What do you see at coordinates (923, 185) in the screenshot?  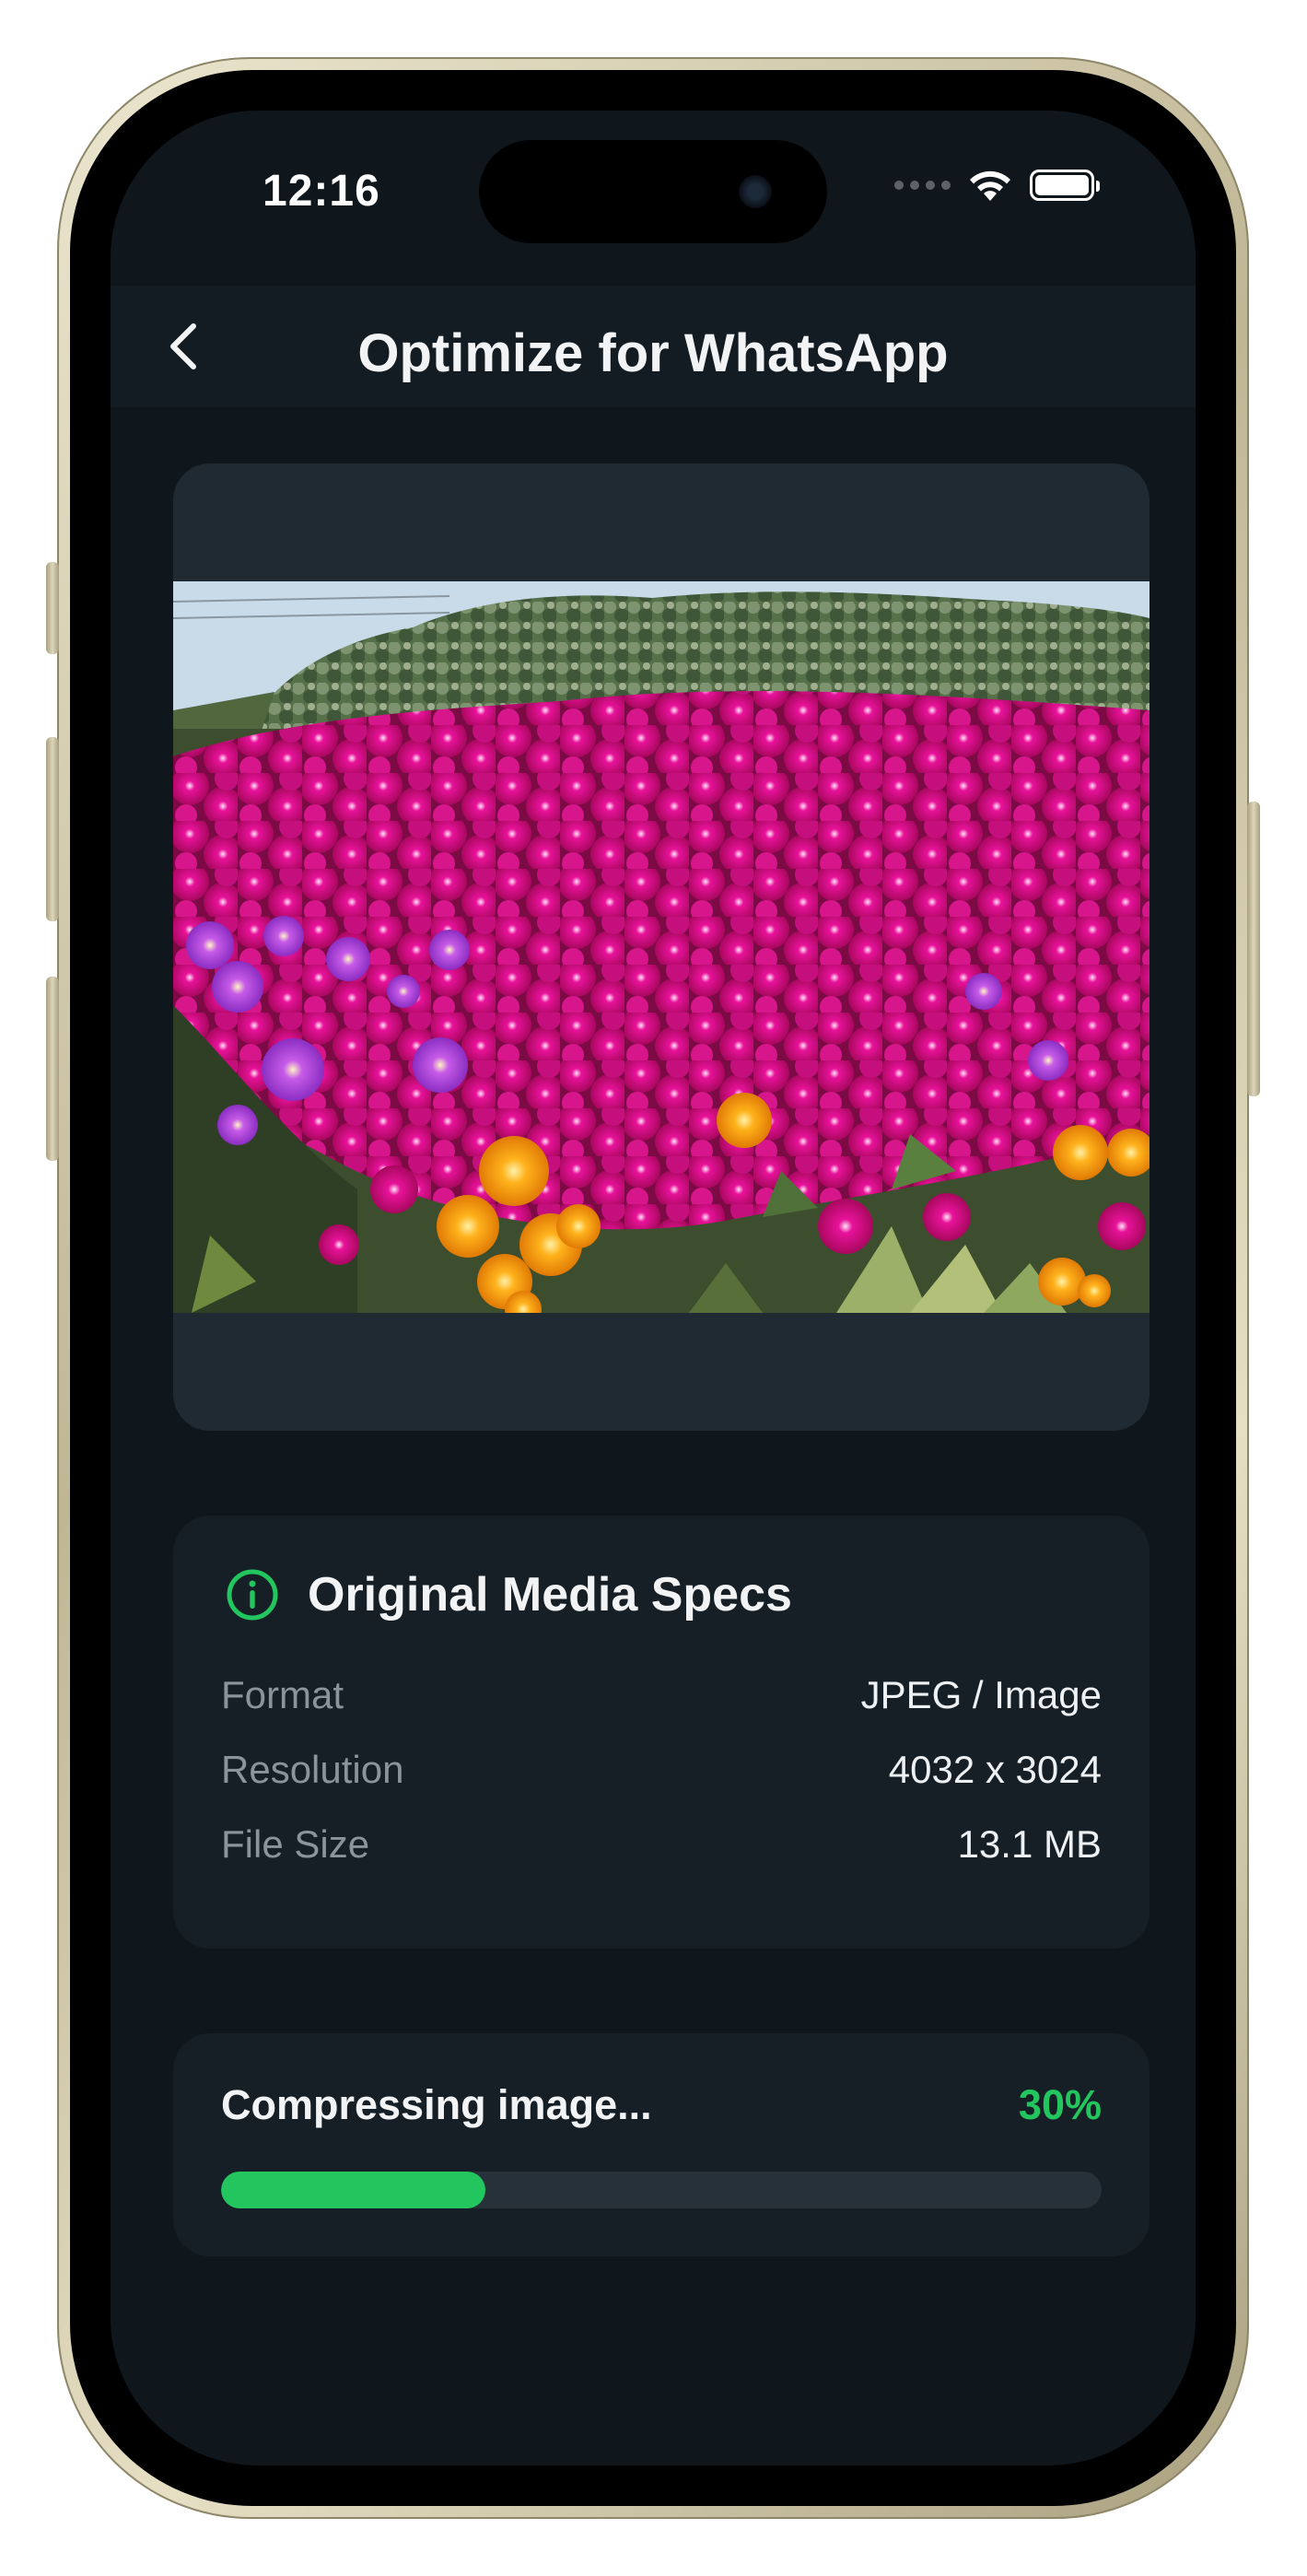 I see `cellular-signal-icon` at bounding box center [923, 185].